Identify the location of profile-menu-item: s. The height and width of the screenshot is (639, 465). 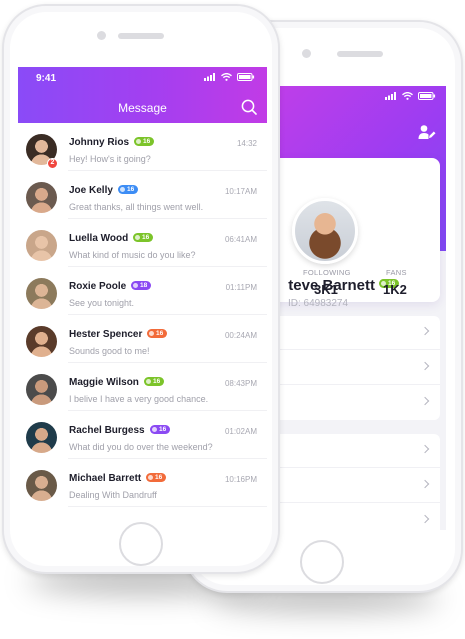
(349, 368).